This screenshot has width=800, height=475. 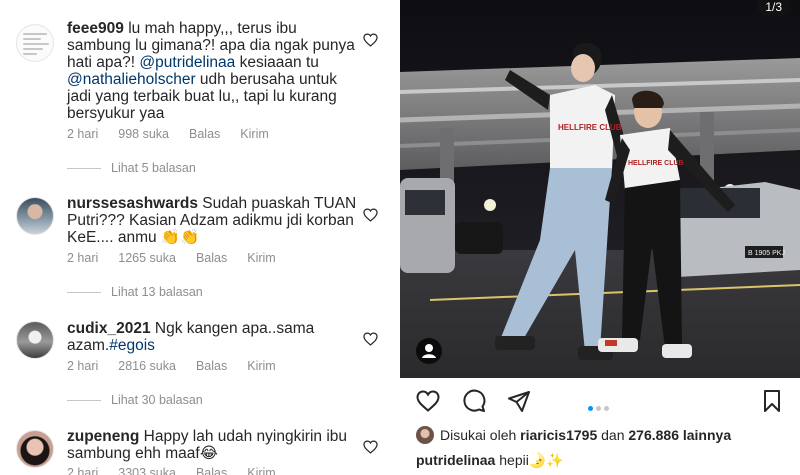 I want to click on mention-link: @putridelinaa, so click(x=187, y=62).